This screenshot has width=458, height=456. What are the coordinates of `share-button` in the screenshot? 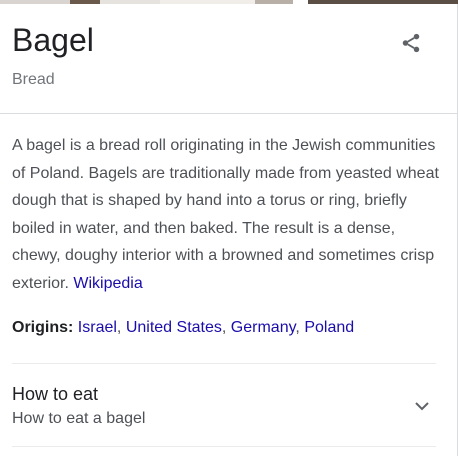 It's located at (411, 43).